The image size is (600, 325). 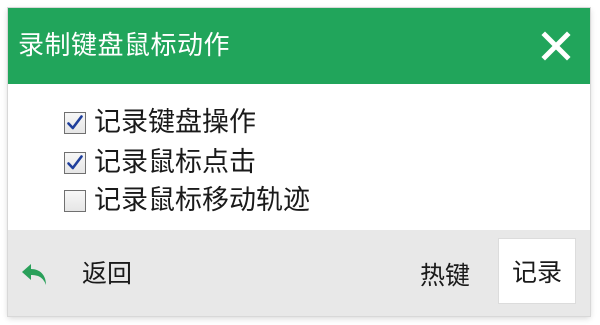 I want to click on back-label: 返回, so click(x=107, y=273).